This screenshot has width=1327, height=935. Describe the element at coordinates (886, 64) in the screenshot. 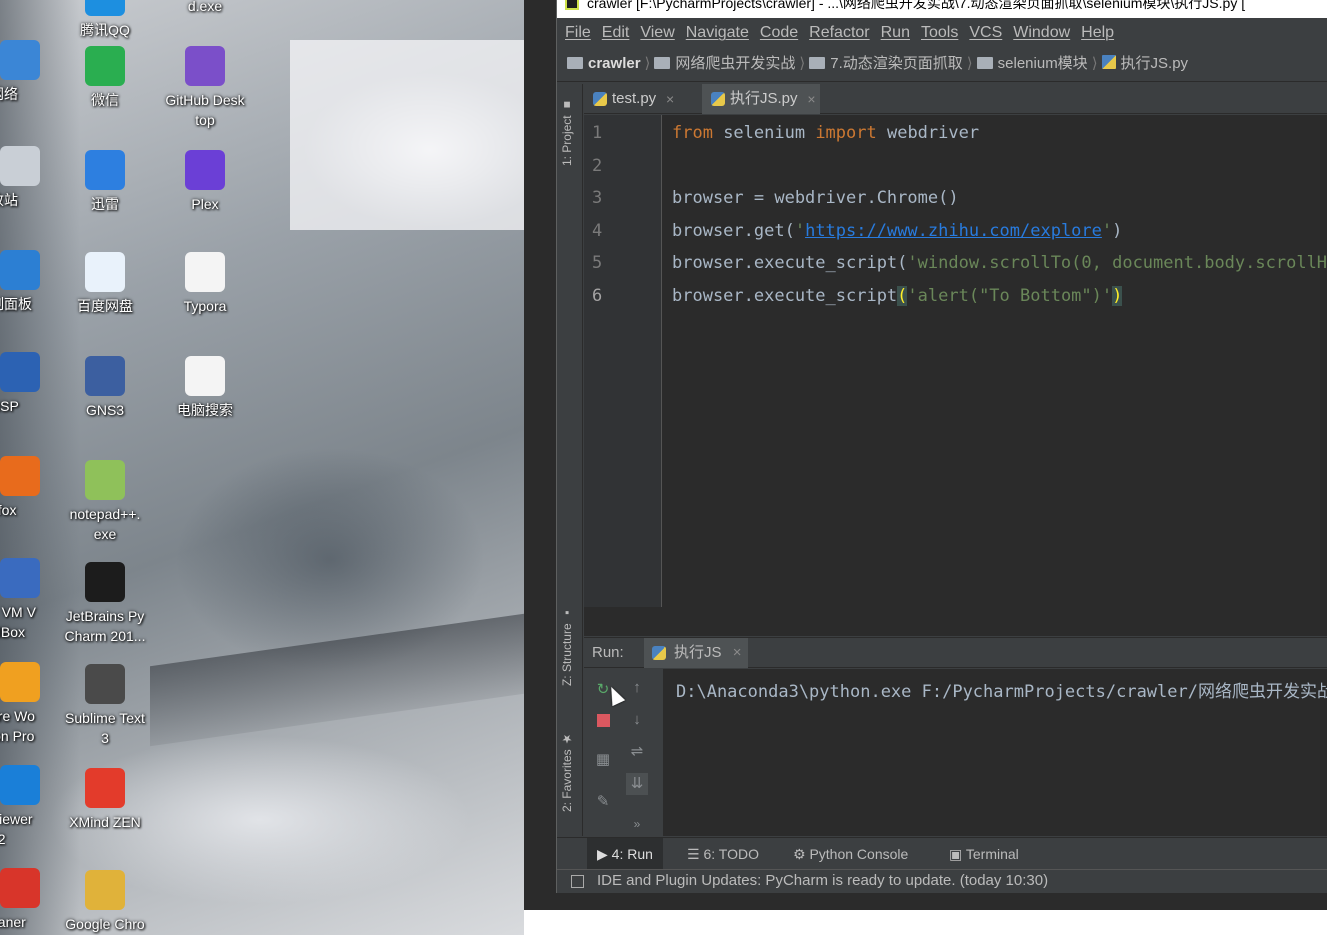

I see `breadcrumb-dynamic-render: 7.动态渲染页面抓取` at that location.